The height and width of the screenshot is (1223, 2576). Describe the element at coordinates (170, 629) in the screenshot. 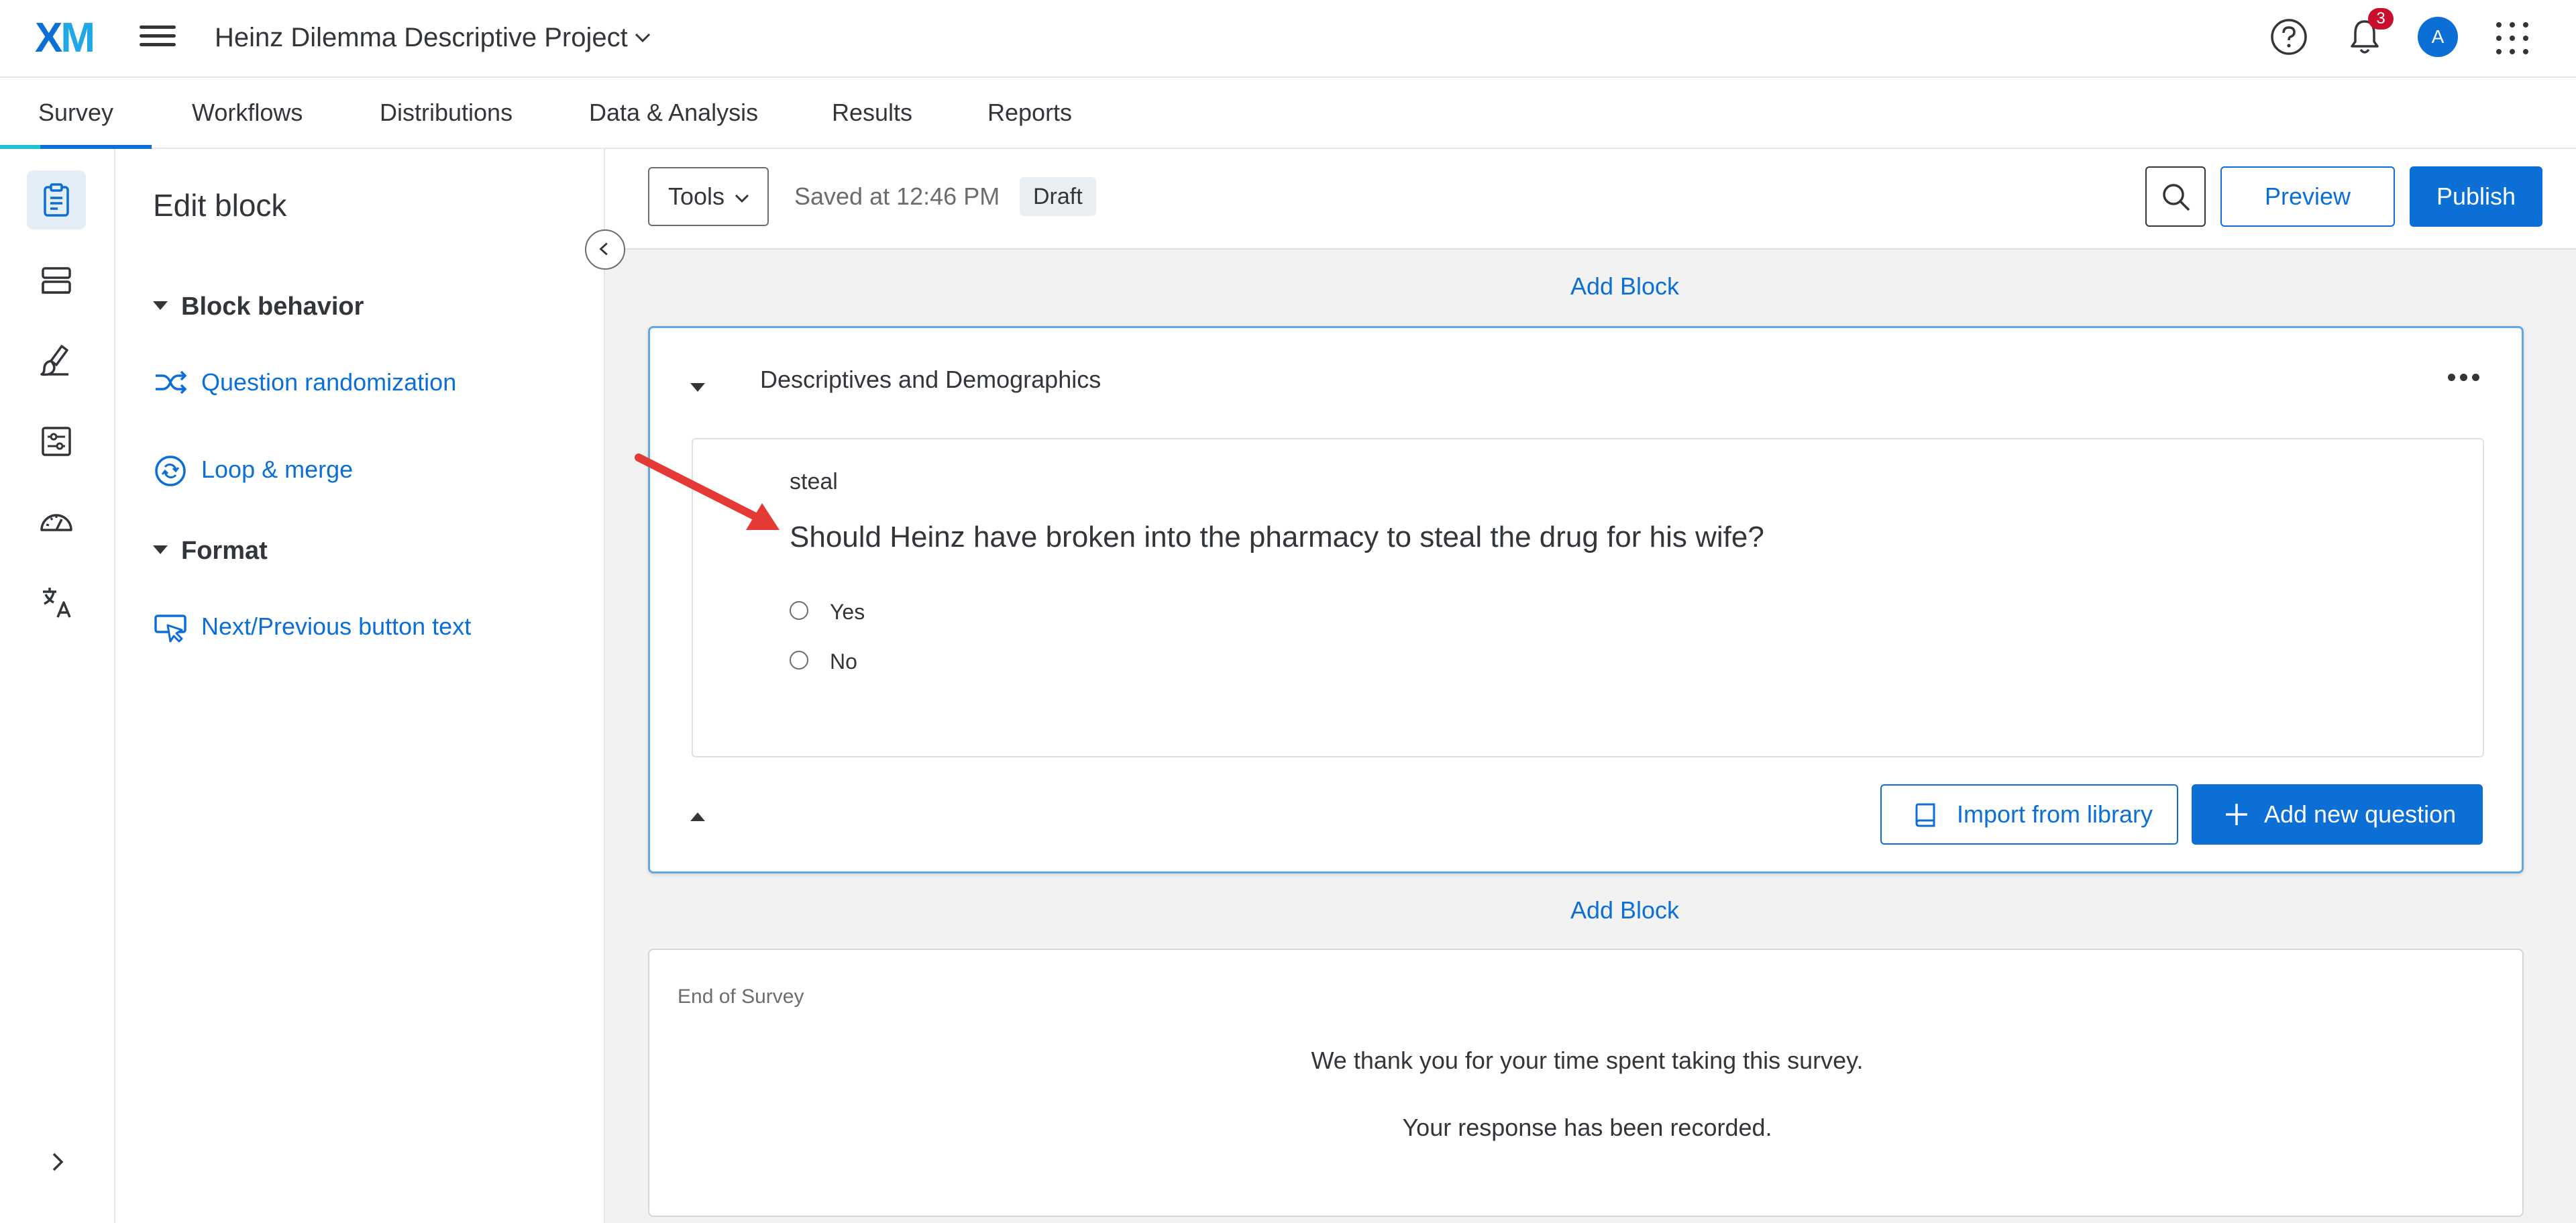

I see `button-cursor-icon` at that location.